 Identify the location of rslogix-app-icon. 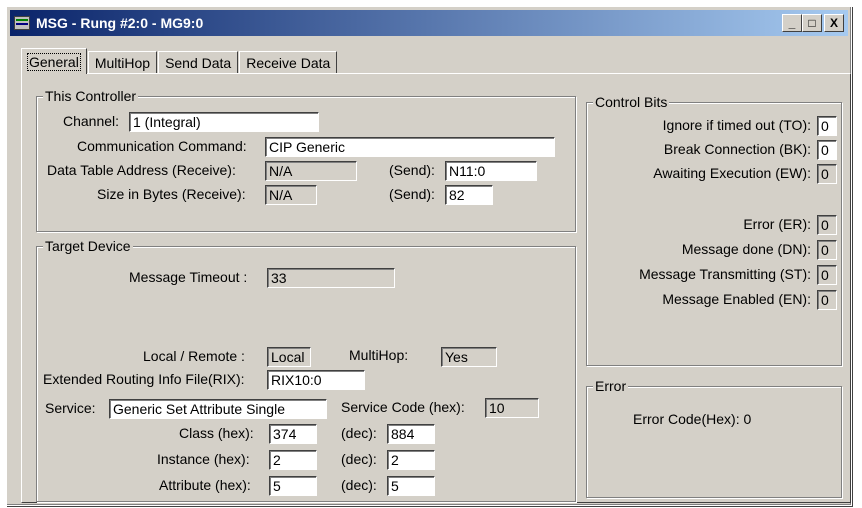
(23, 23).